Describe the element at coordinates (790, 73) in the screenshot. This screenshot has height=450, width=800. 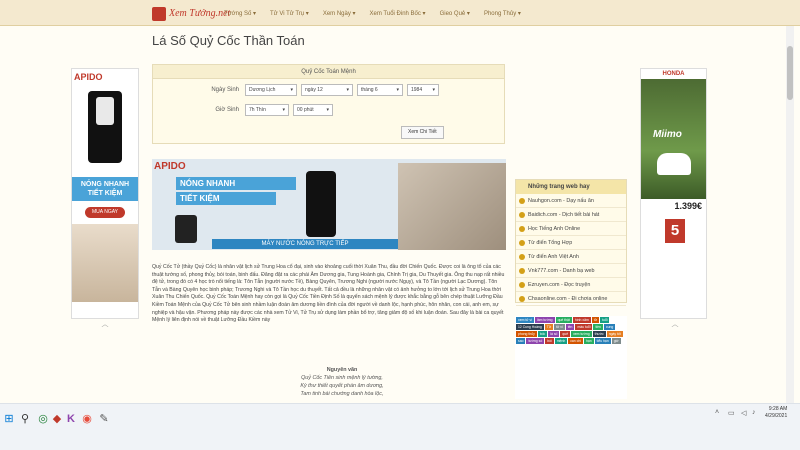
I see `scroll-thumb` at that location.